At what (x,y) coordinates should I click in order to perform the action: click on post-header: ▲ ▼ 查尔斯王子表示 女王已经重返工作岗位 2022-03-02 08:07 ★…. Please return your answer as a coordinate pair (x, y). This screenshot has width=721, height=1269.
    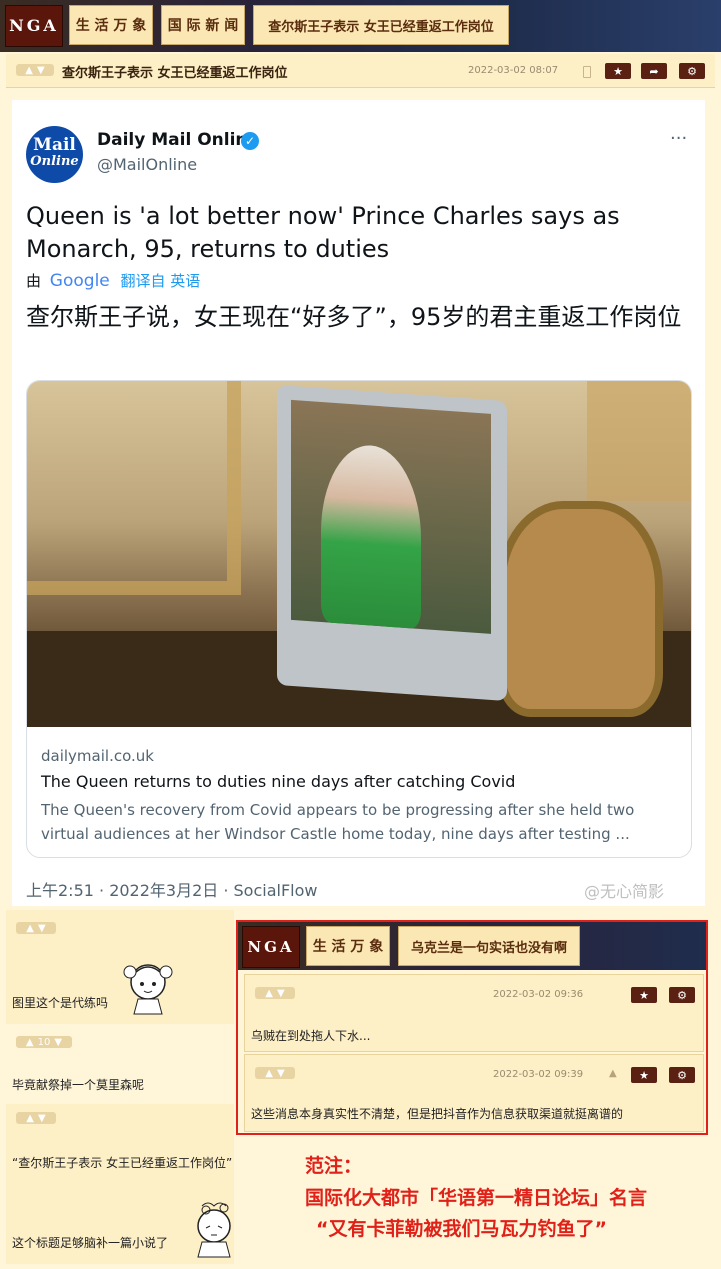
    Looking at the image, I should click on (360, 71).